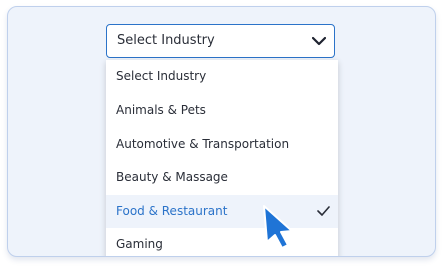 The width and height of the screenshot is (444, 267). Describe the element at coordinates (278, 227) in the screenshot. I see `mouse-pointer-icon` at that location.